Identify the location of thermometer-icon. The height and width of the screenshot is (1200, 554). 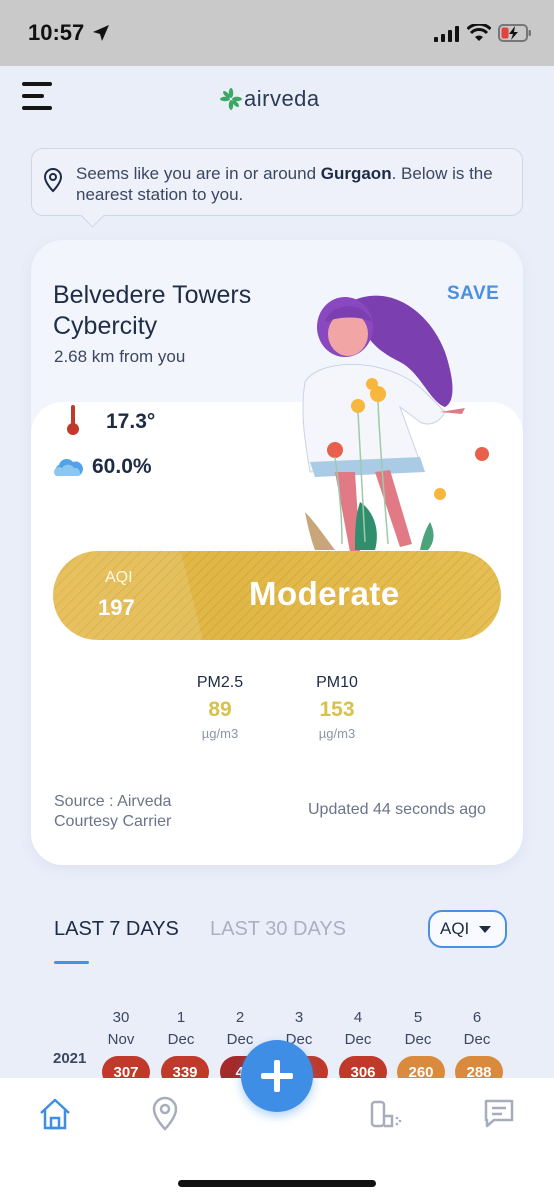
(73, 420).